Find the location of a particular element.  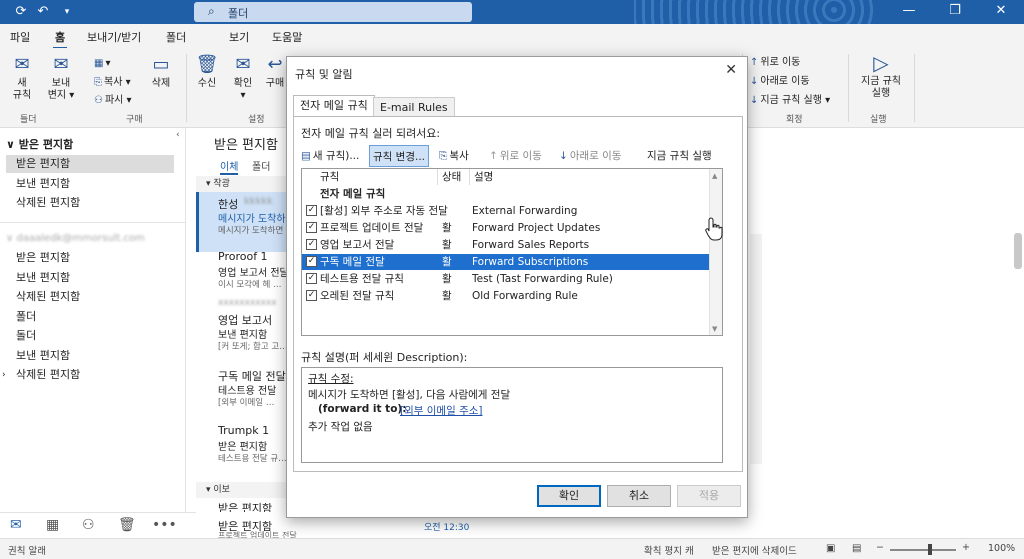

favorites-header: ∨ 받은 편지함 is located at coordinates (39, 144).